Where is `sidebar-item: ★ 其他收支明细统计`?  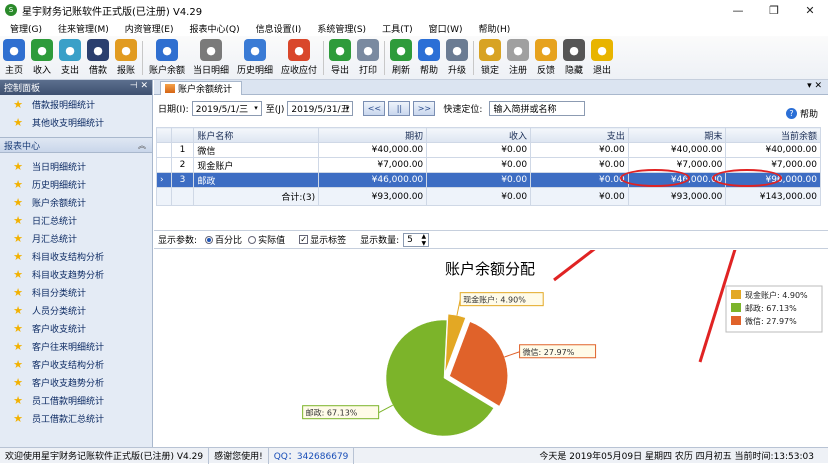 sidebar-item: ★ 其他收支明细统计 is located at coordinates (76, 122).